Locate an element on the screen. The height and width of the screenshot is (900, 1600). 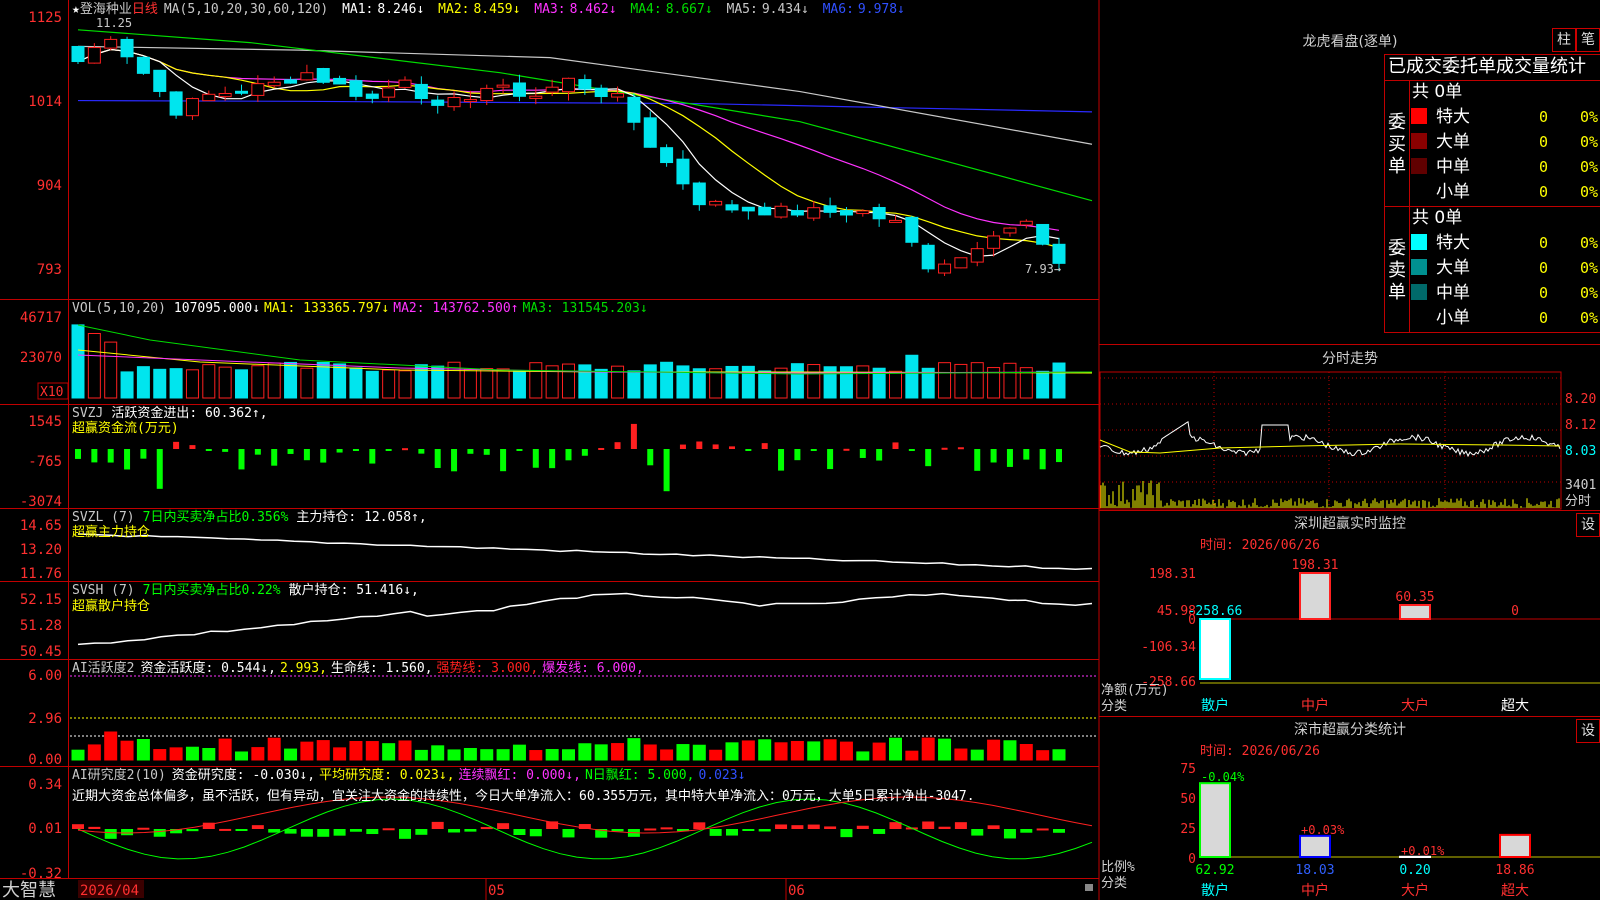
vol-ma1: MA1: 133365.797↓ is located at coordinates (326, 308).